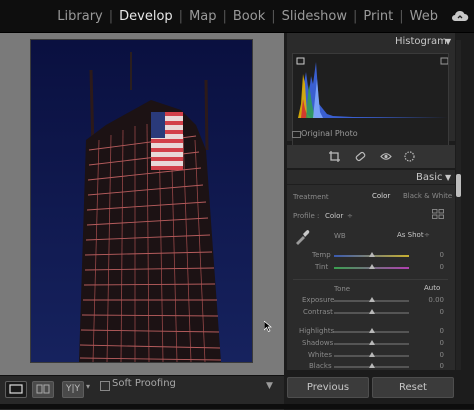  Describe the element at coordinates (372, 330) in the screenshot. I see `highlights-slider-thumb` at that location.